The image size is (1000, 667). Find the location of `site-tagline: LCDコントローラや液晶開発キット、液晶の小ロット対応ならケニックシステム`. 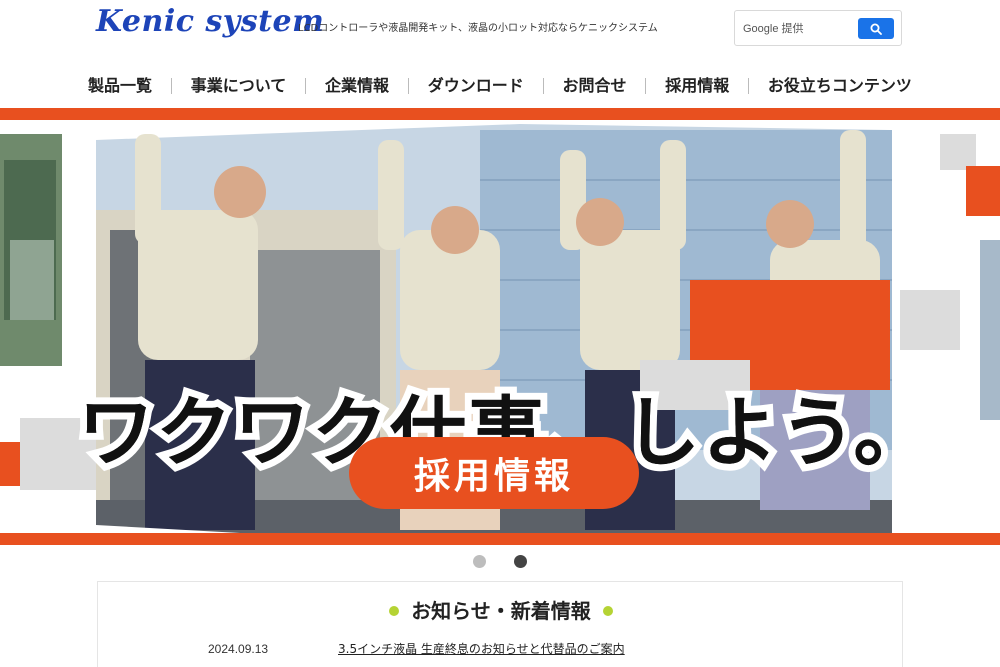

site-tagline: LCDコントローラや液晶開発キット、液晶の小ロット対応ならケニックシステム is located at coordinates (478, 28).